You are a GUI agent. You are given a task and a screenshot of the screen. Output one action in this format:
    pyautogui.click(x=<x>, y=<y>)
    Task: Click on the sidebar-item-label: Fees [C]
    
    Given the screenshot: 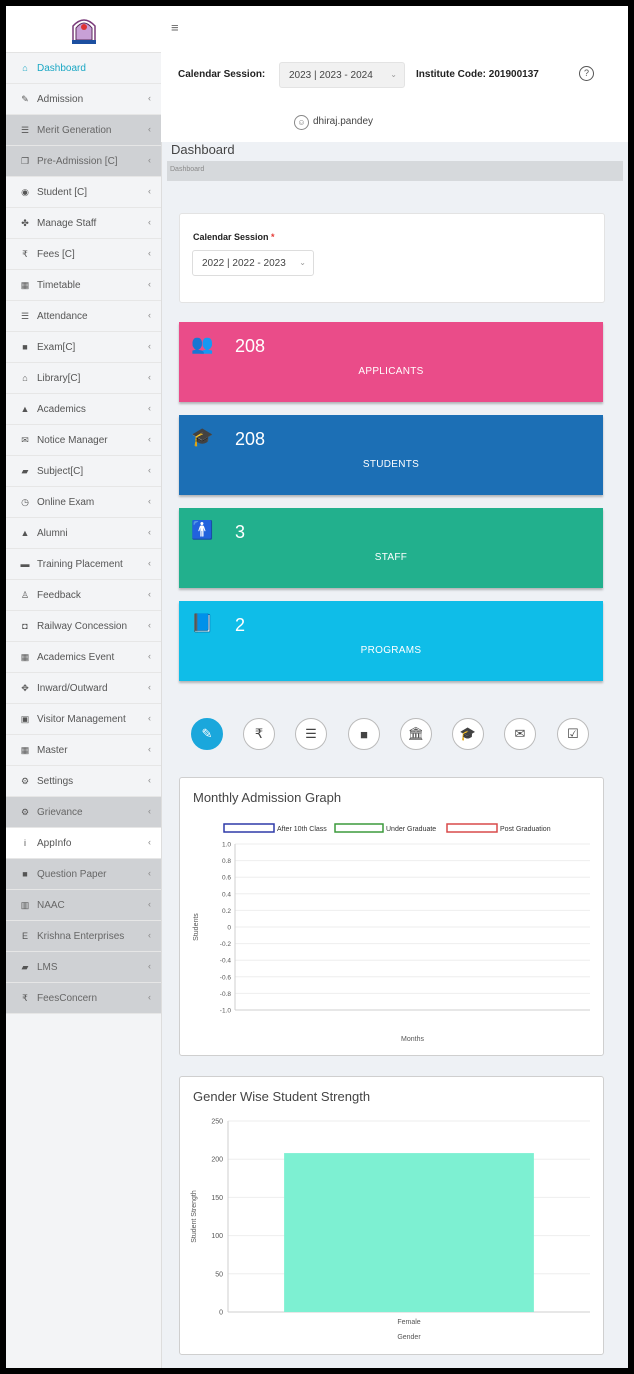 What is the action you would take?
    pyautogui.click(x=56, y=254)
    